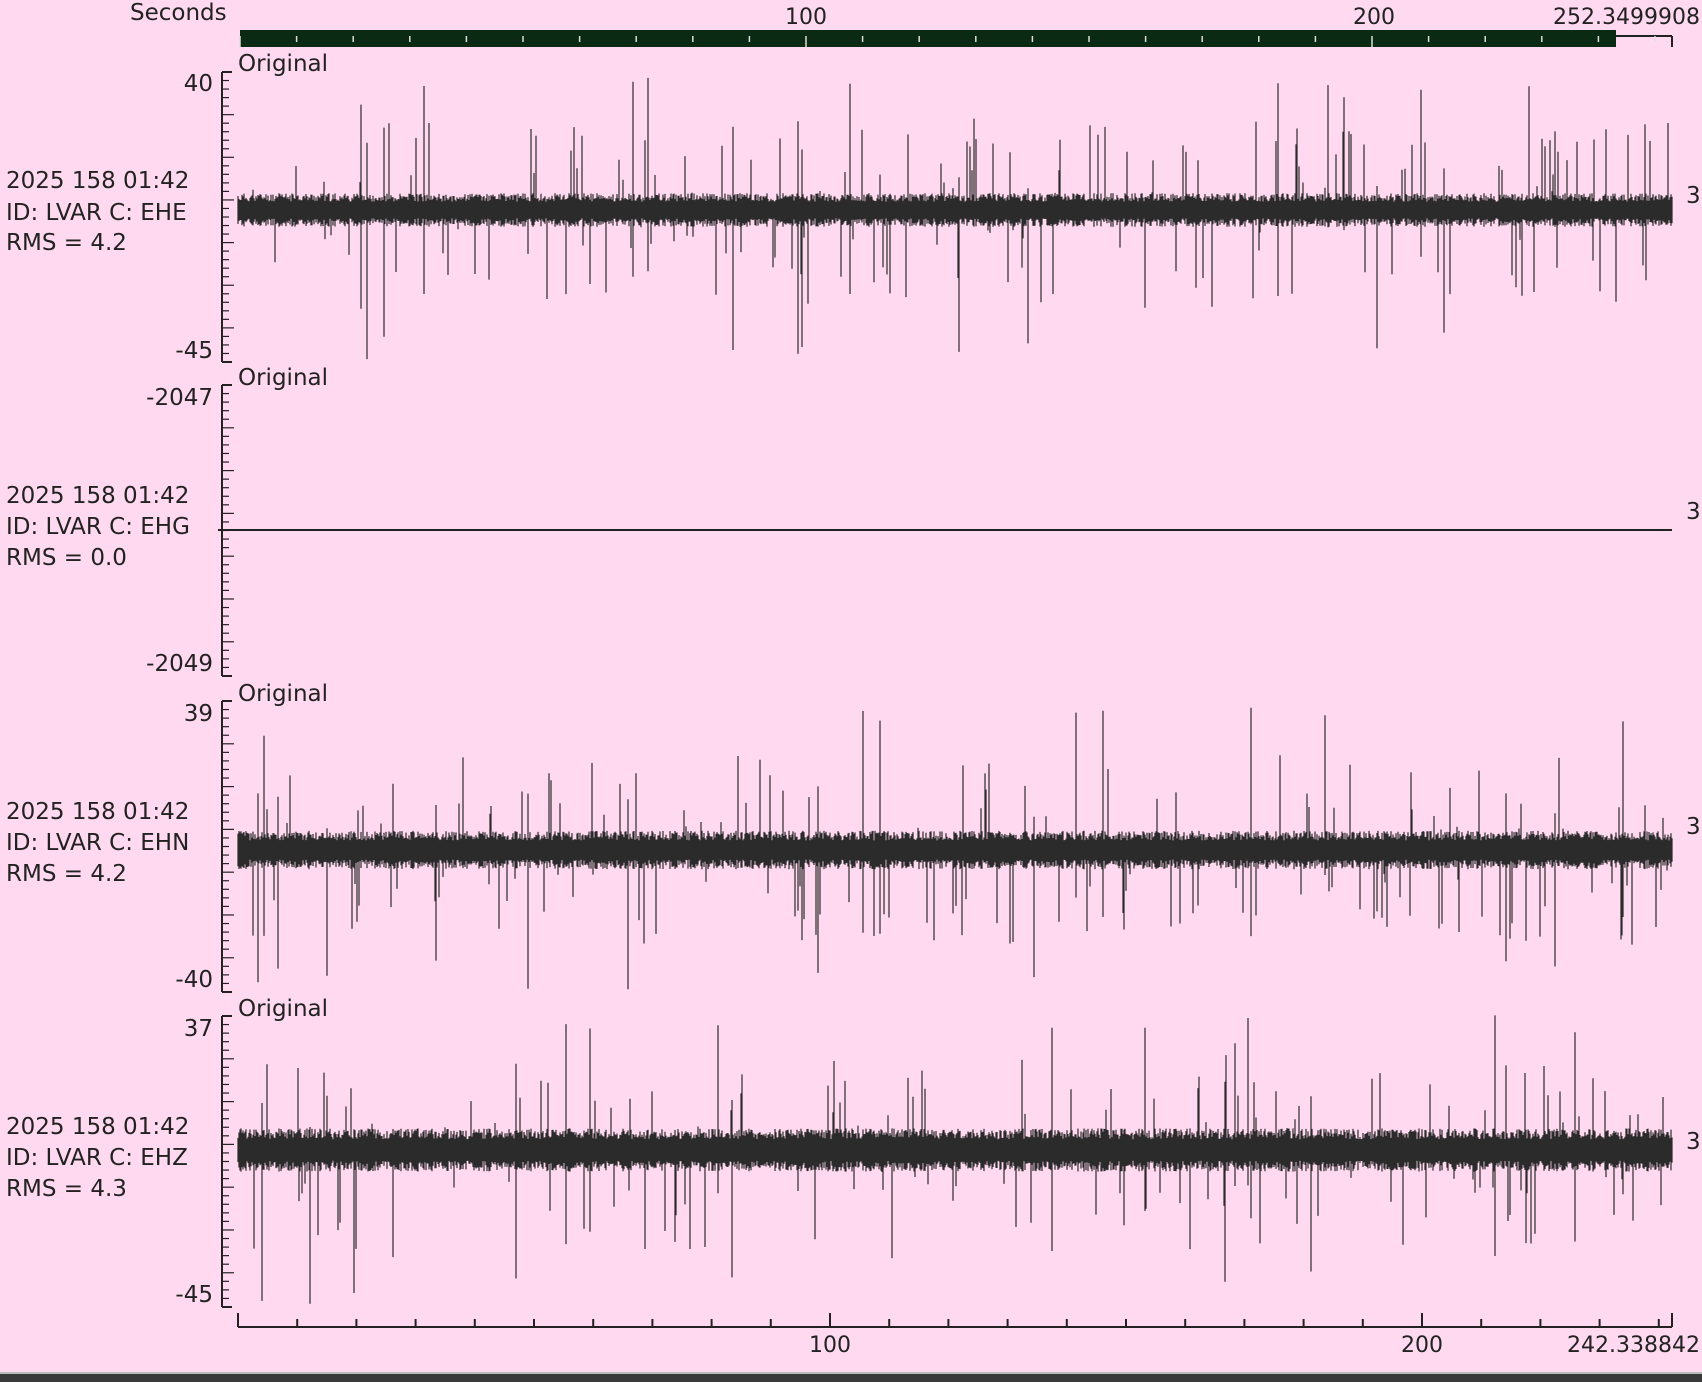 The image size is (1702, 1382). Describe the element at coordinates (66, 1189) in the screenshot. I see `trace-rms: RMS = 4.3` at that location.